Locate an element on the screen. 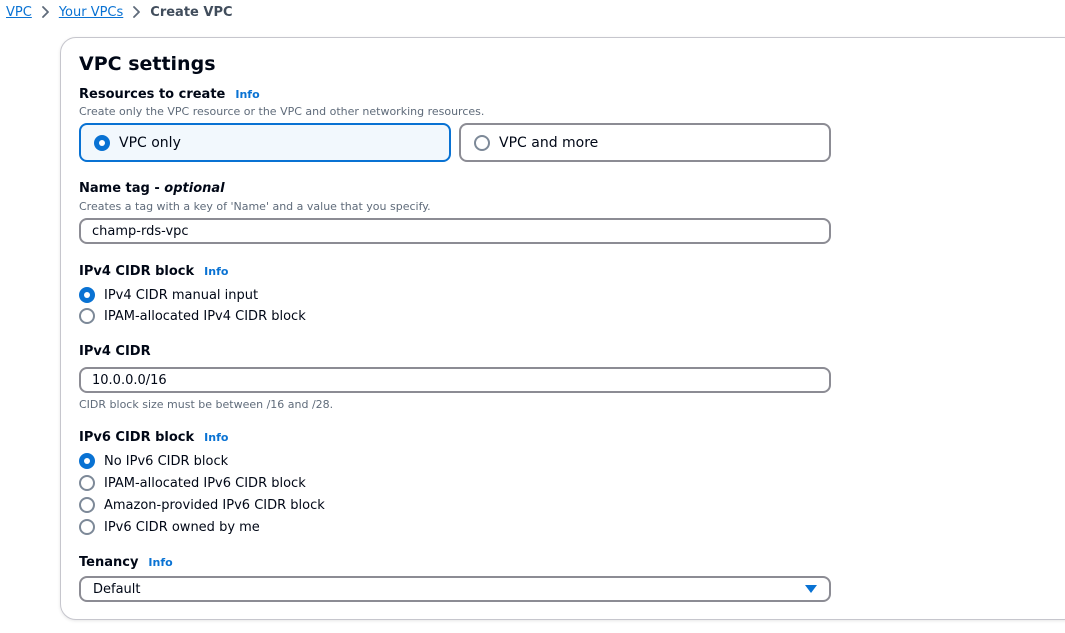  name-tag-label: Name tag - optional is located at coordinates (152, 188).